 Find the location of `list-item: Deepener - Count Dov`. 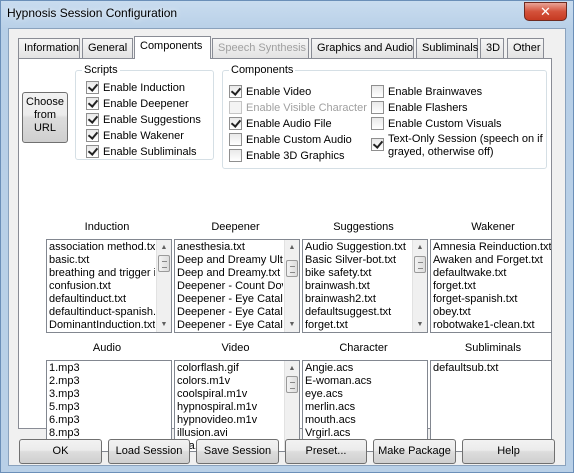

list-item: Deepener - Count Dov is located at coordinates (229, 286).